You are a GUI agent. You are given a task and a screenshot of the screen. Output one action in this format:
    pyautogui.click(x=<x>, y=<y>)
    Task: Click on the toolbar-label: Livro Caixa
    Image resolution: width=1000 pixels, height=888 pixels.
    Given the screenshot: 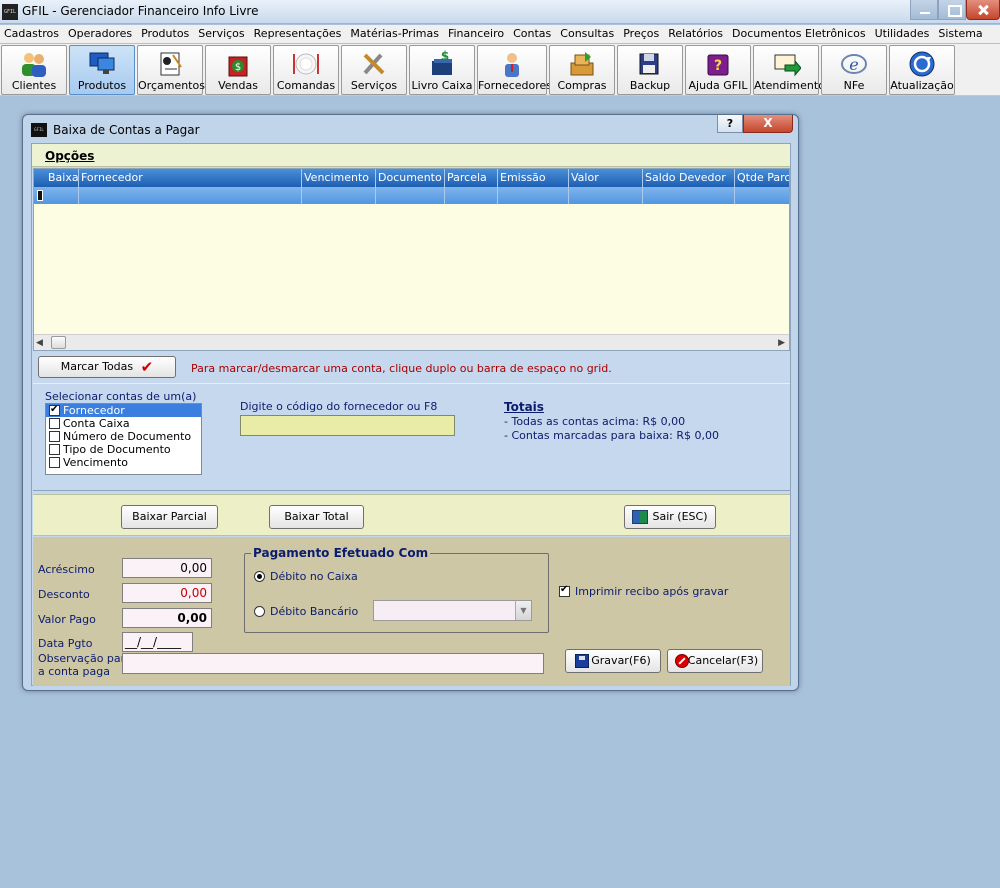 What is the action you would take?
    pyautogui.click(x=442, y=85)
    